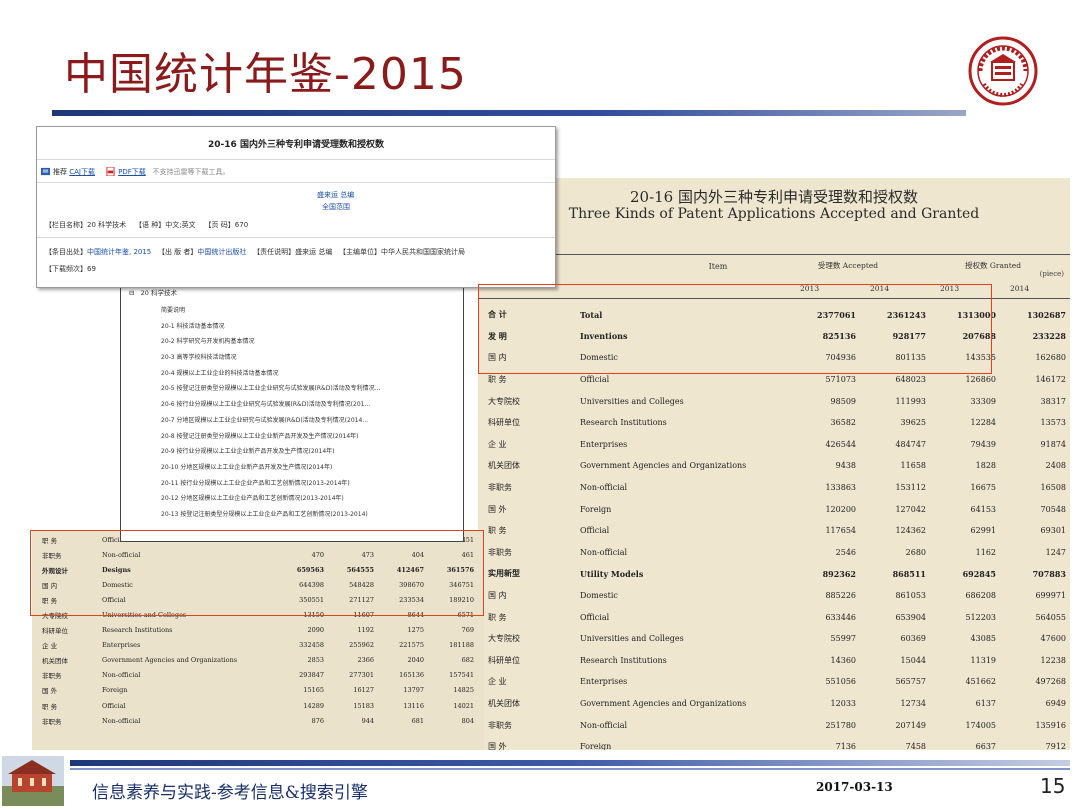 This screenshot has height=810, width=1080. Describe the element at coordinates (980, 617) in the screenshot. I see `cell-value: 512203` at that location.